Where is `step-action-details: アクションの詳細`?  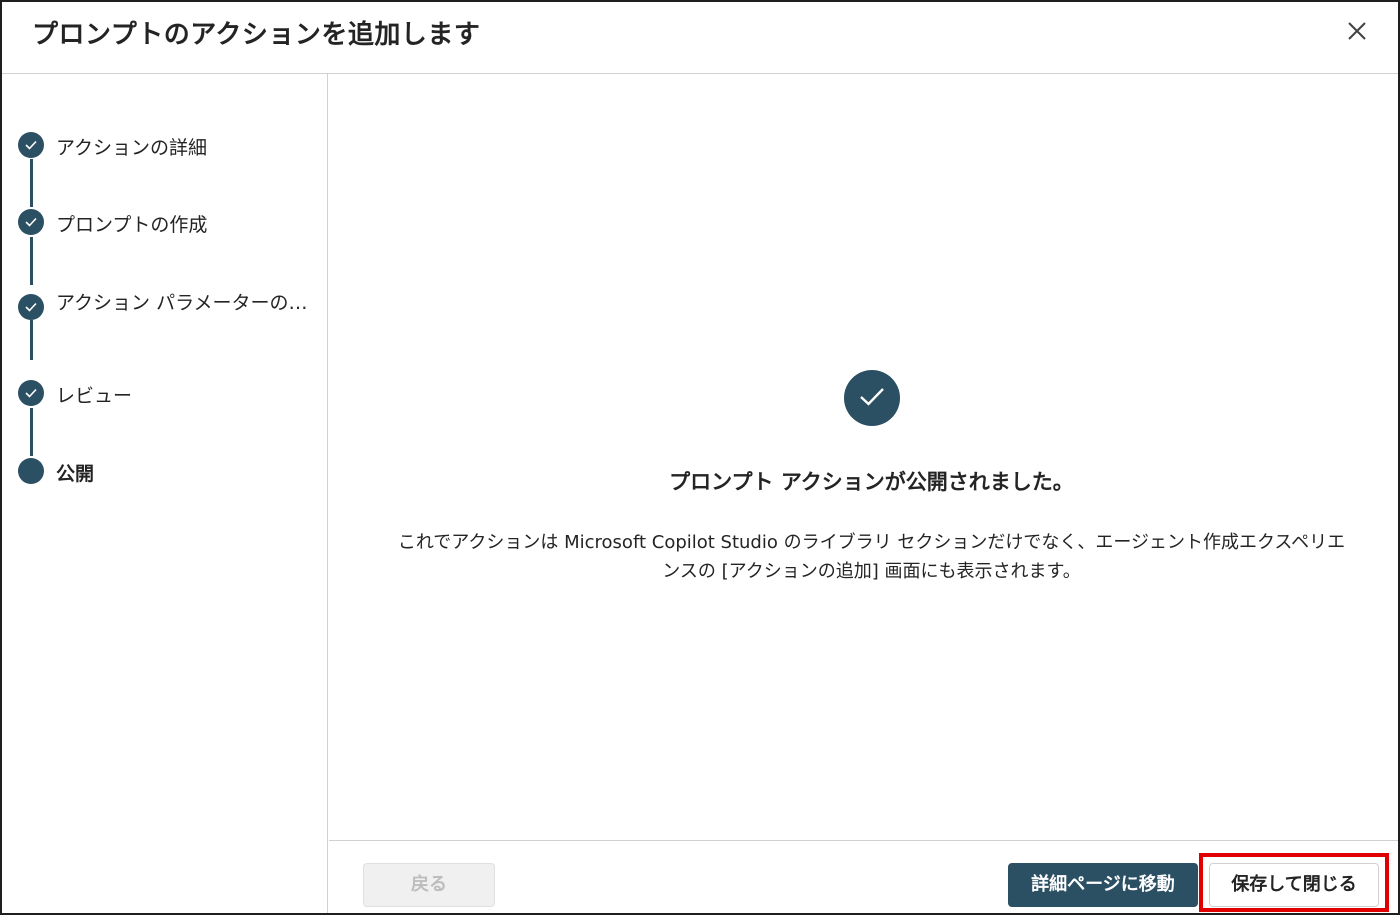
step-action-details: アクションの詳細 is located at coordinates (168, 147).